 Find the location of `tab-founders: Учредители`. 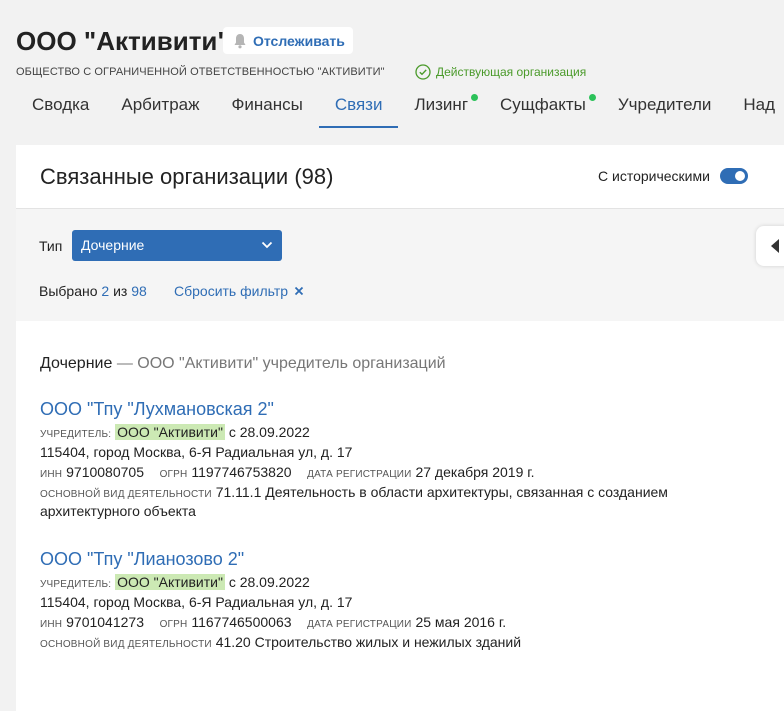

tab-founders: Учредители is located at coordinates (665, 106).